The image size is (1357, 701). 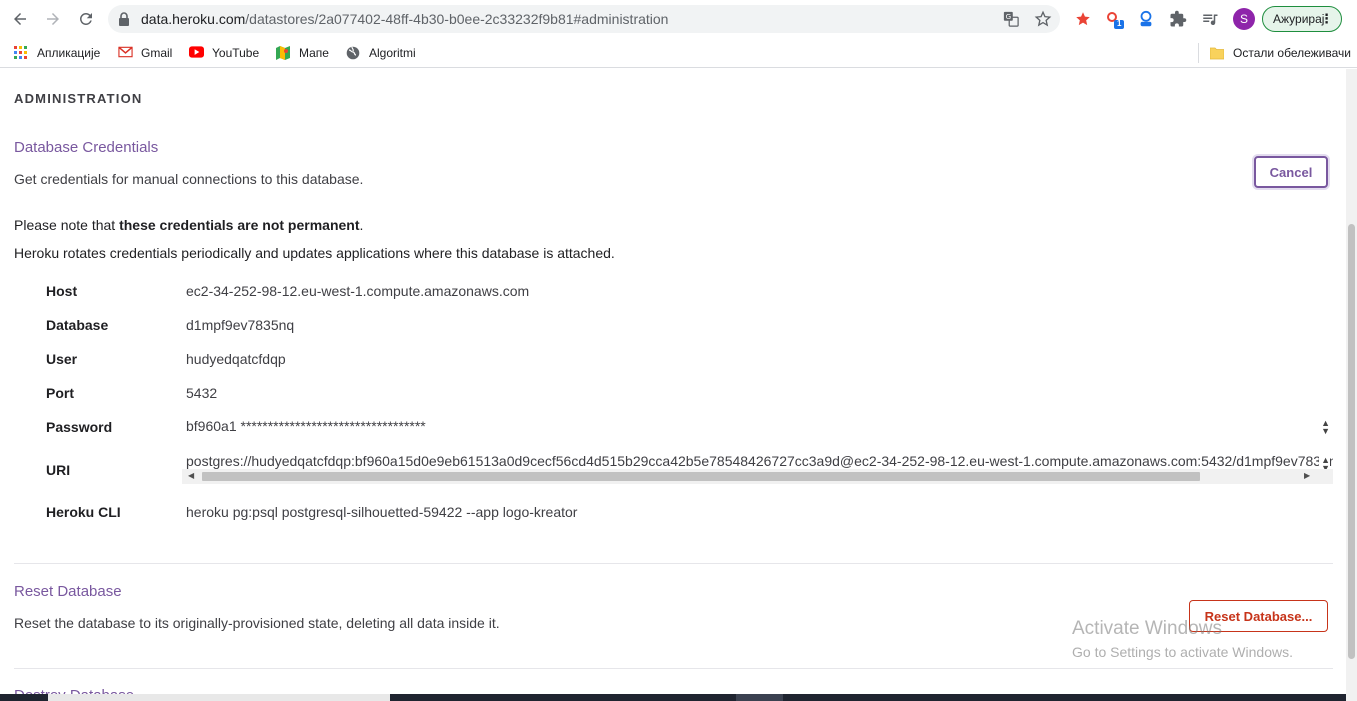 I want to click on note-prefix: Please note that, so click(x=67, y=225).